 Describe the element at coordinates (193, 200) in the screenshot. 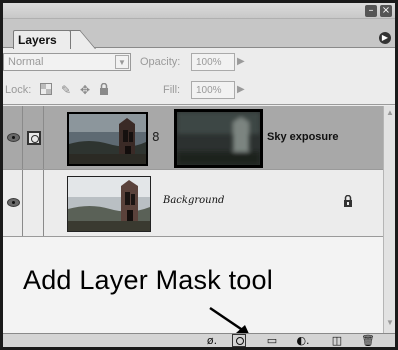

I see `layer-name-background: Background` at that location.